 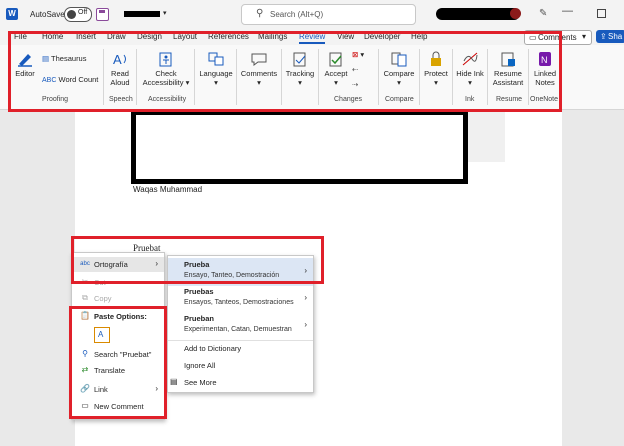 What do you see at coordinates (216, 73) in the screenshot?
I see `language-label: Language` at bounding box center [216, 73].